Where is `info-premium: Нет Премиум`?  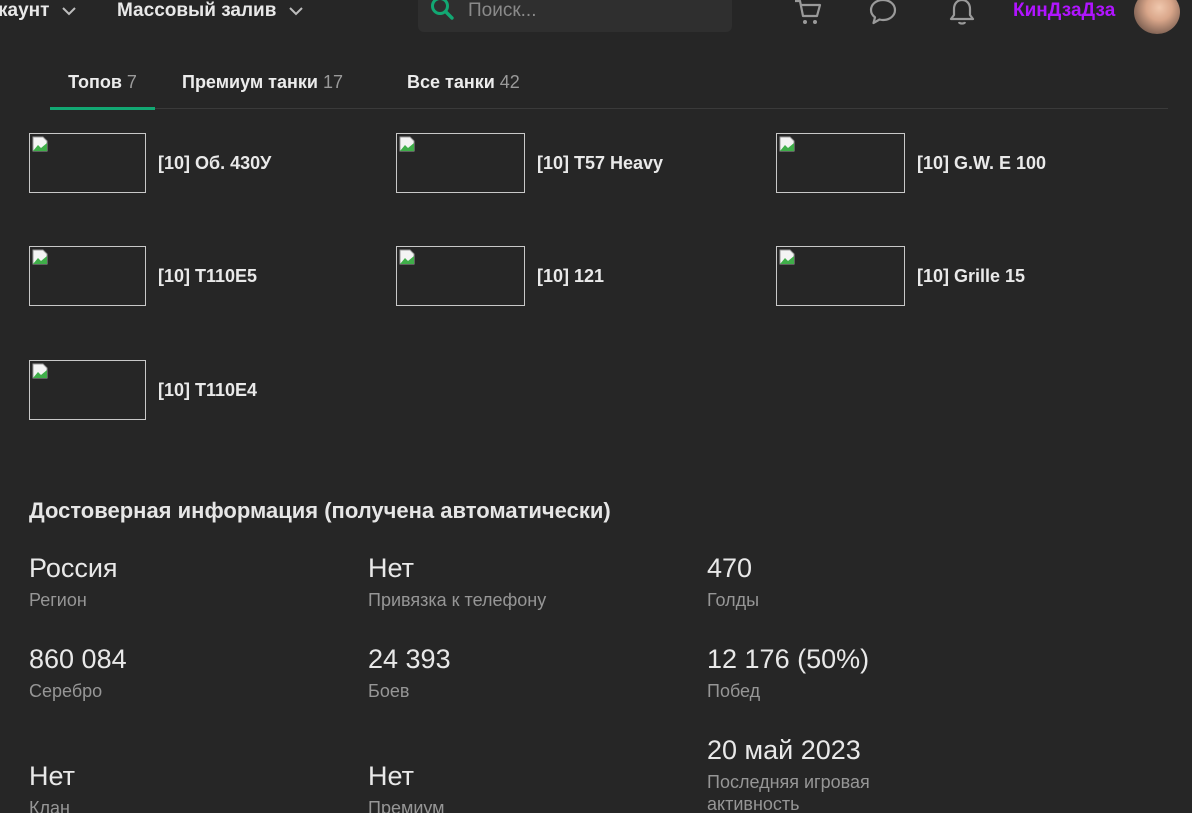 info-premium: Нет Премиум is located at coordinates (528, 786).